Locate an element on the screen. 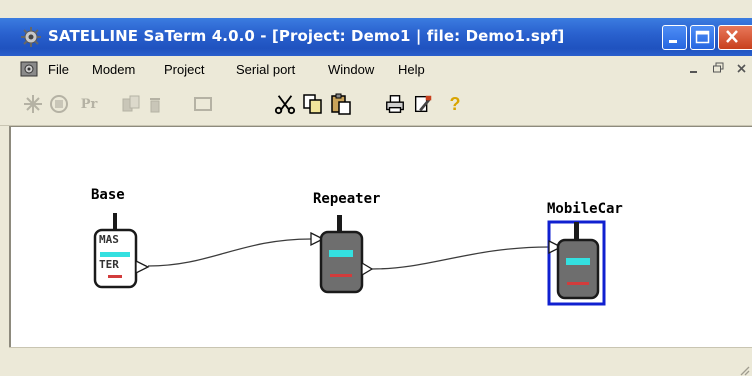 The height and width of the screenshot is (376, 752). modem-icon is located at coordinates (59, 104).